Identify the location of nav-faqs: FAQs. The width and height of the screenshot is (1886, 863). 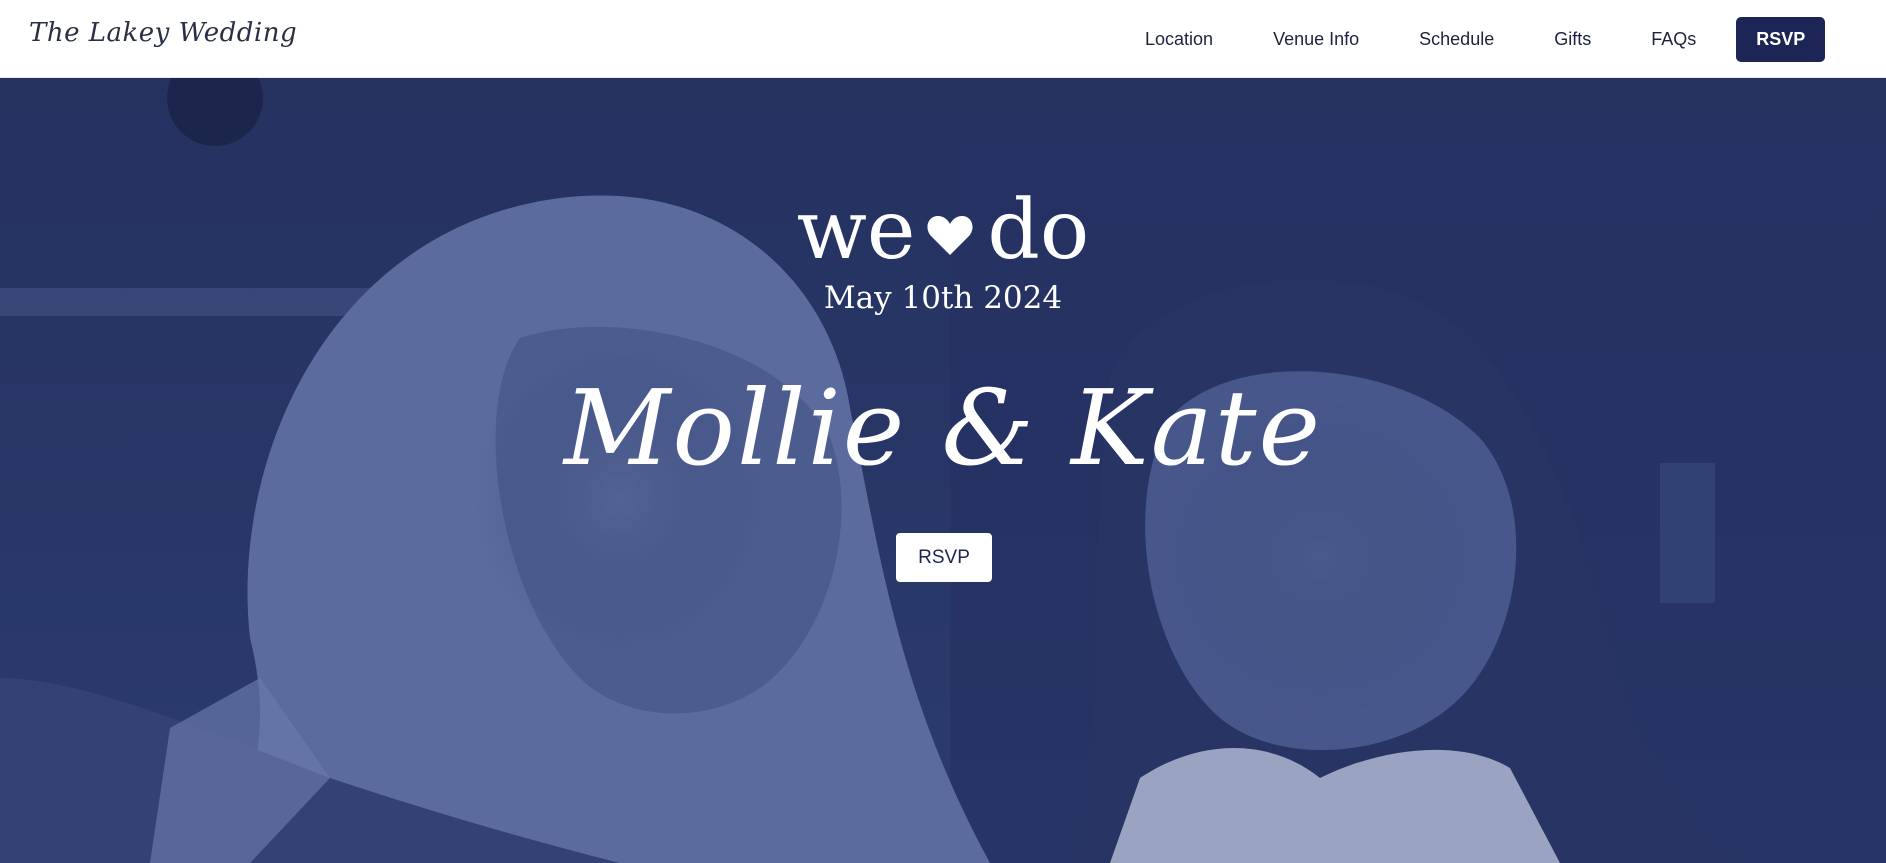
(1673, 39).